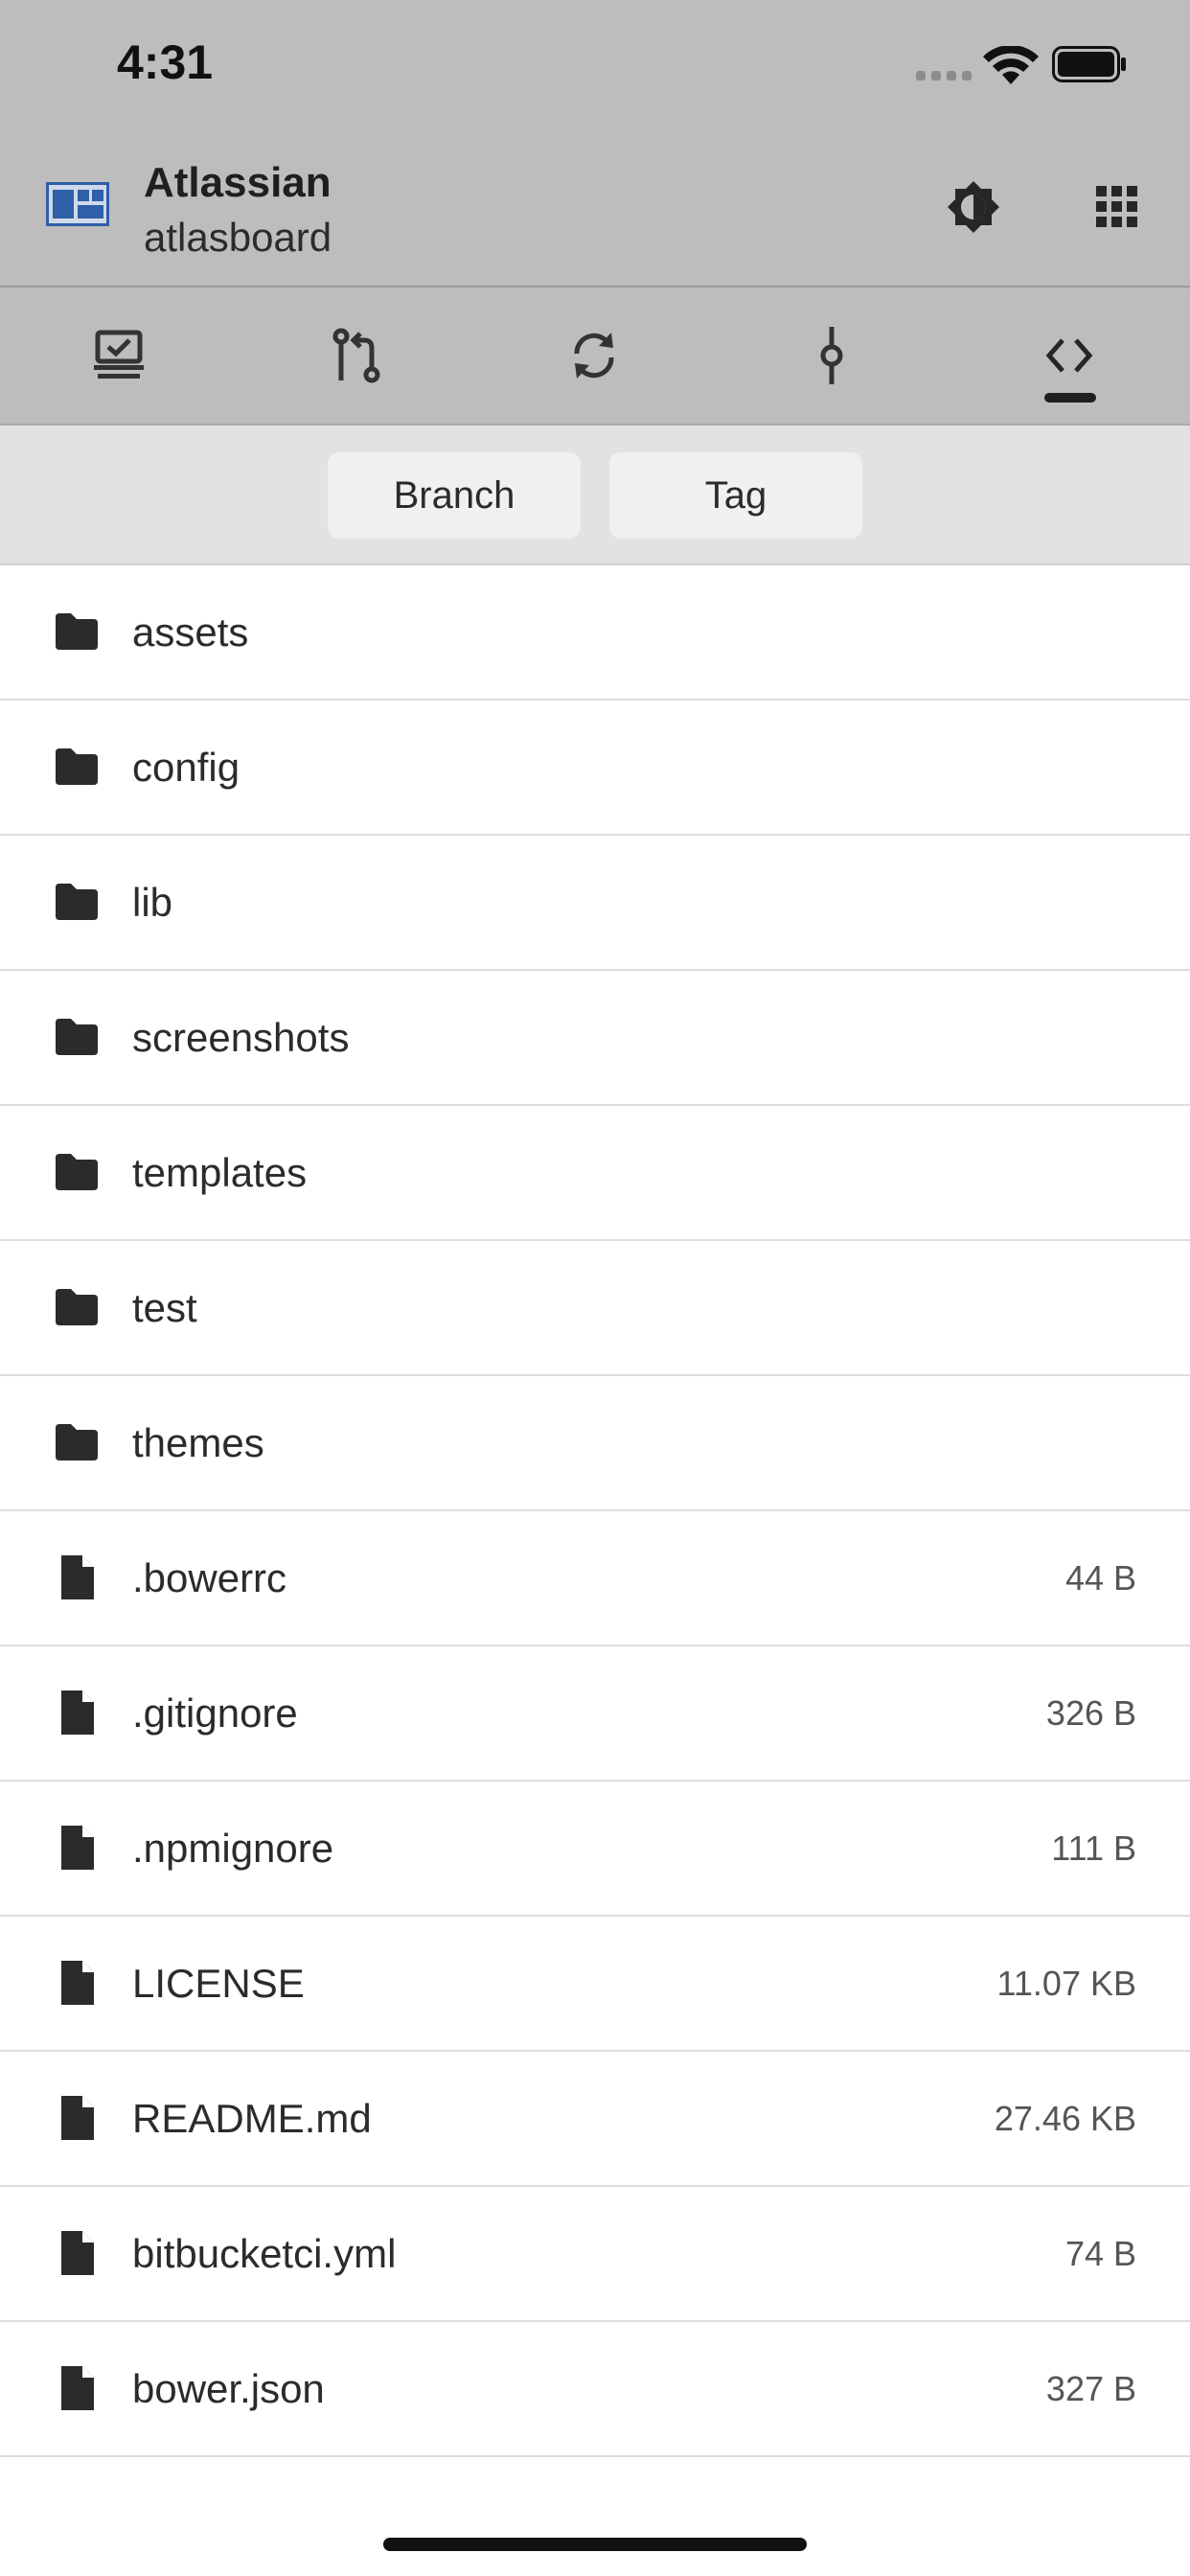  I want to click on file-row: .bowerrc 44 B, so click(595, 1578).